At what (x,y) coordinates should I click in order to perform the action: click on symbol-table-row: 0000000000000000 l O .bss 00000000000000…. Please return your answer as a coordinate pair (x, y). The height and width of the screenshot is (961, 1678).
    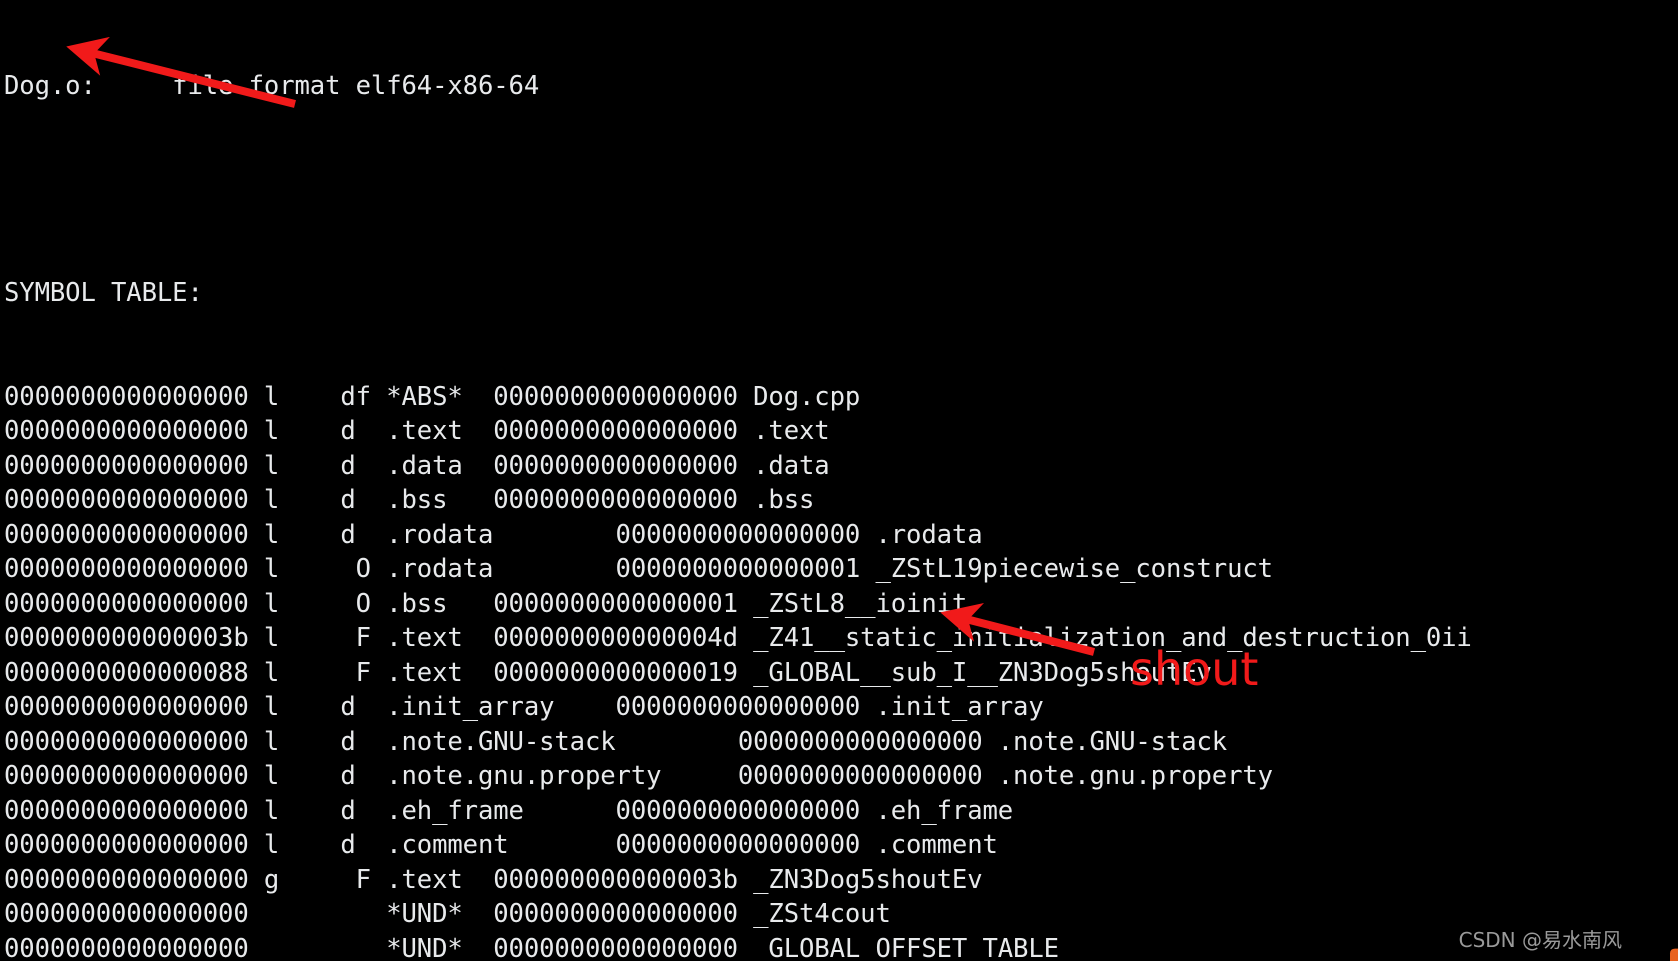
    Looking at the image, I should click on (486, 603).